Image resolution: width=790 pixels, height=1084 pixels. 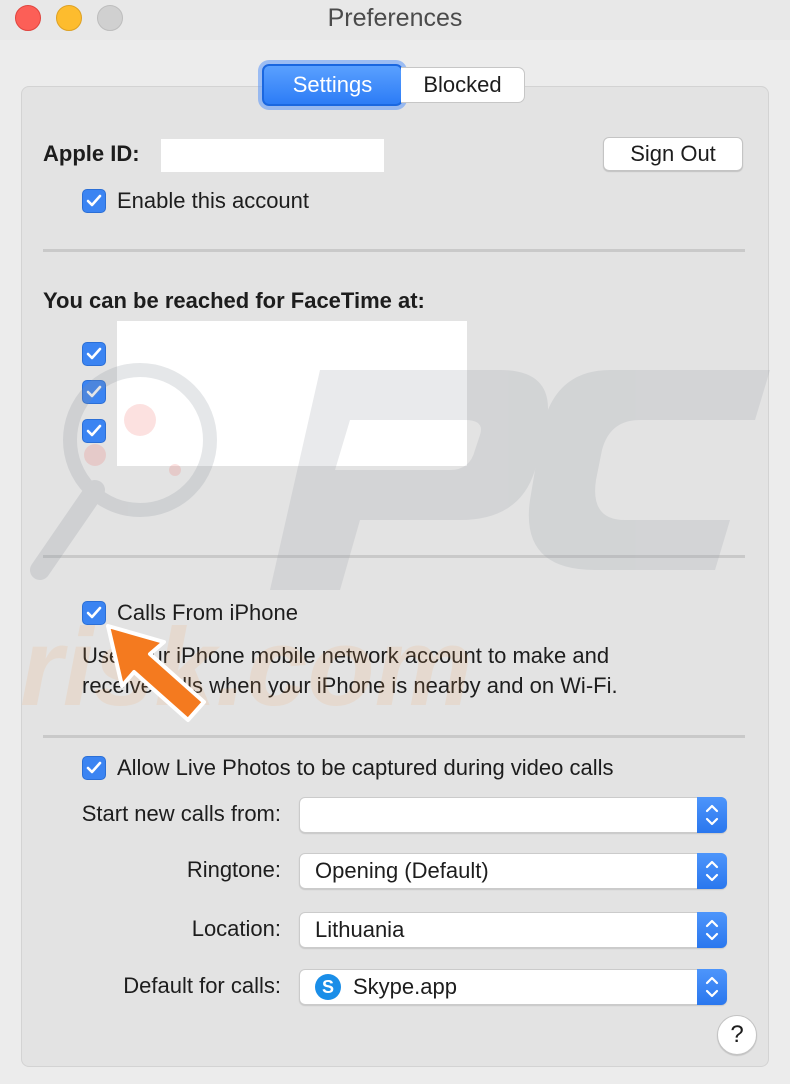 What do you see at coordinates (513, 815) in the screenshot?
I see `start-calls-select` at bounding box center [513, 815].